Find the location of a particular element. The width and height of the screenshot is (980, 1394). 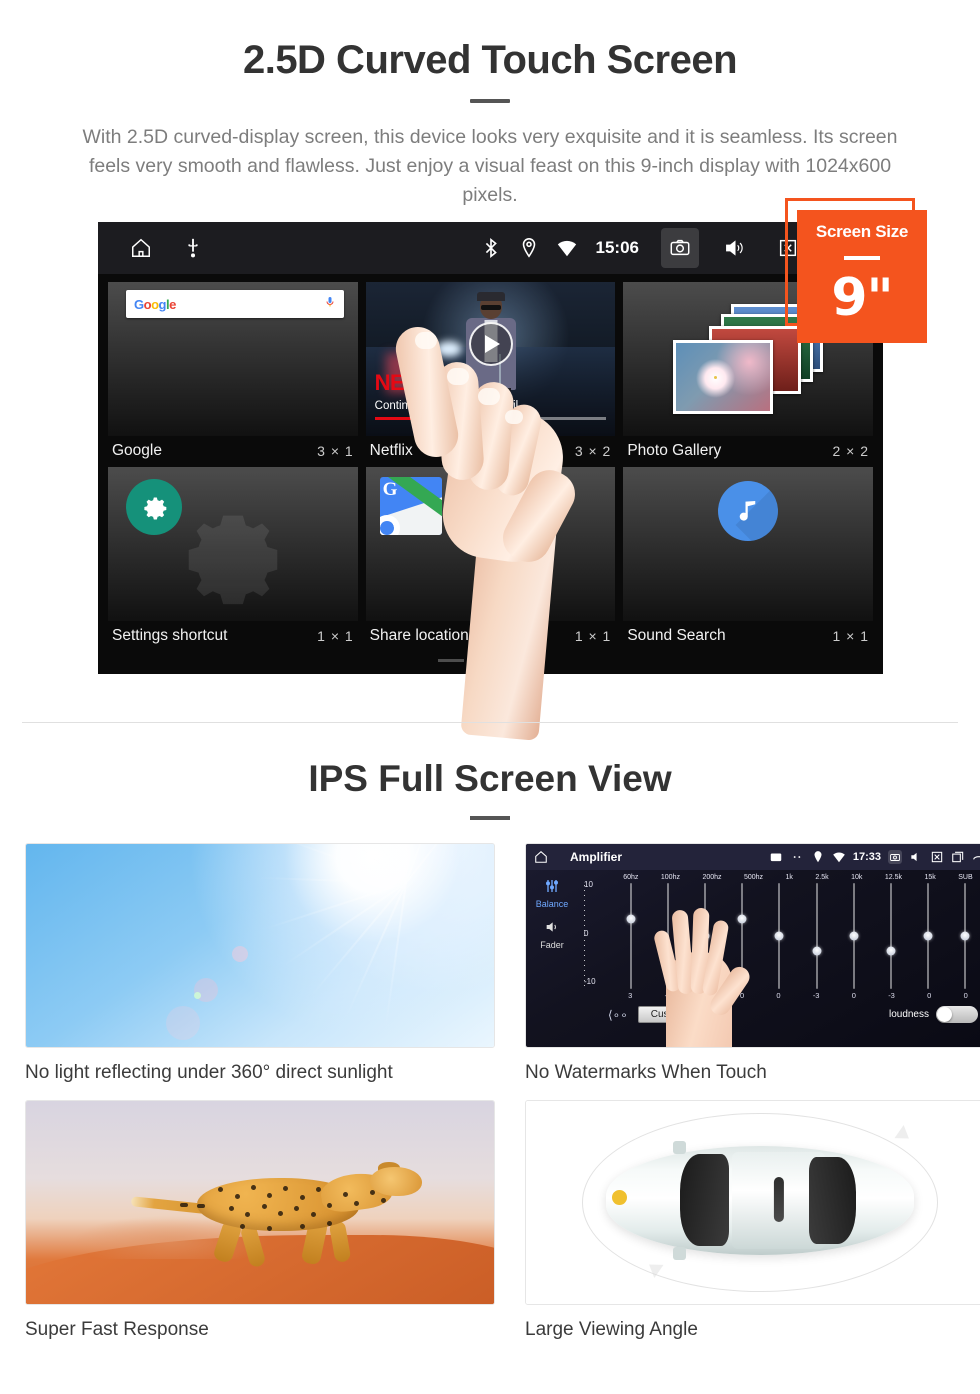

netflix-widget: NETFLIX Continue Marvel's Daredevil is located at coordinates (490, 359).